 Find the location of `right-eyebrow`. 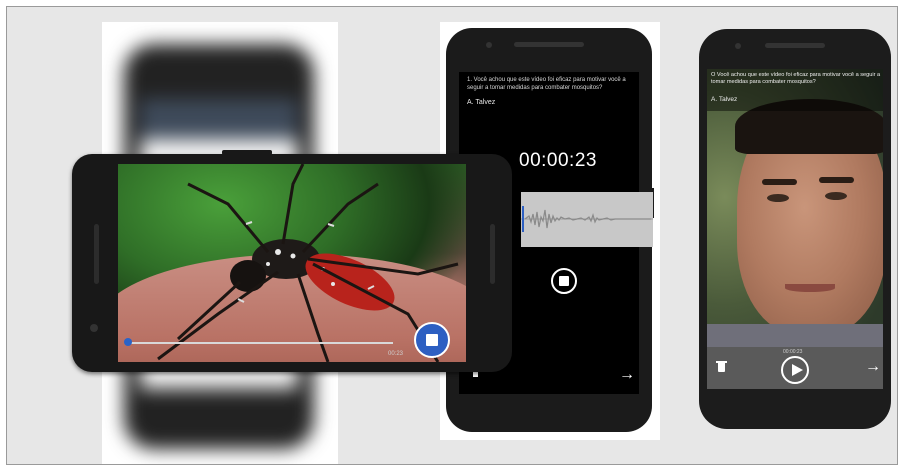

right-eyebrow is located at coordinates (836, 180).